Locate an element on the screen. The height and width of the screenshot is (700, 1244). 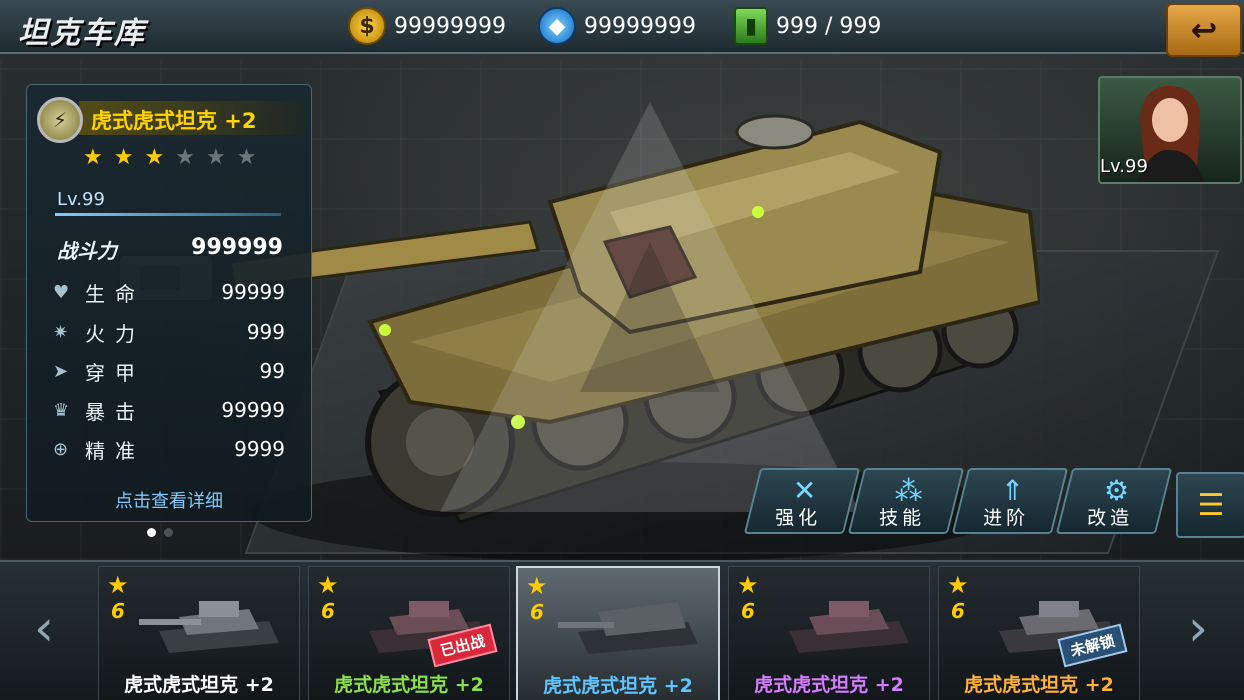
page-dot-active is located at coordinates (151, 532).